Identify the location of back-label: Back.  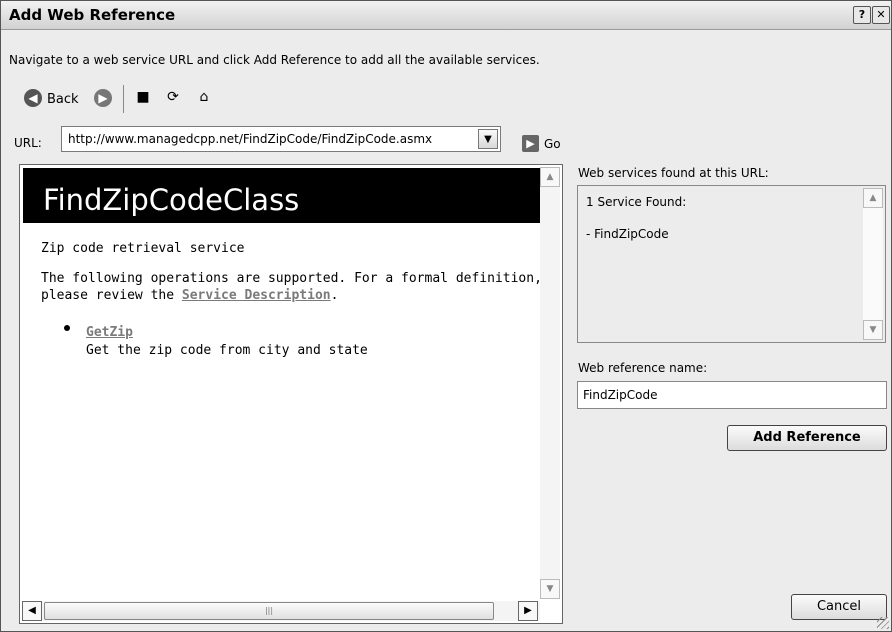
(63, 99).